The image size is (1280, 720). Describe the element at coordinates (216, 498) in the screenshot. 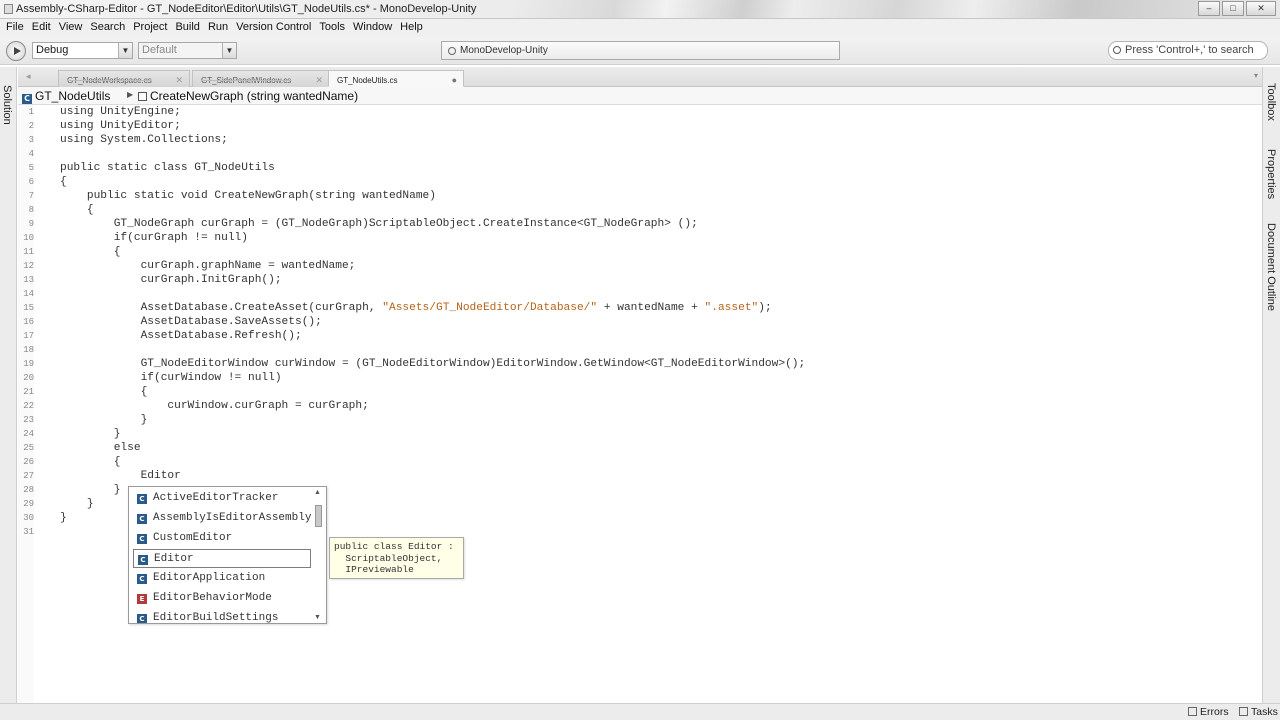

I see `completion-item-label: ActiveEditorTracker` at that location.